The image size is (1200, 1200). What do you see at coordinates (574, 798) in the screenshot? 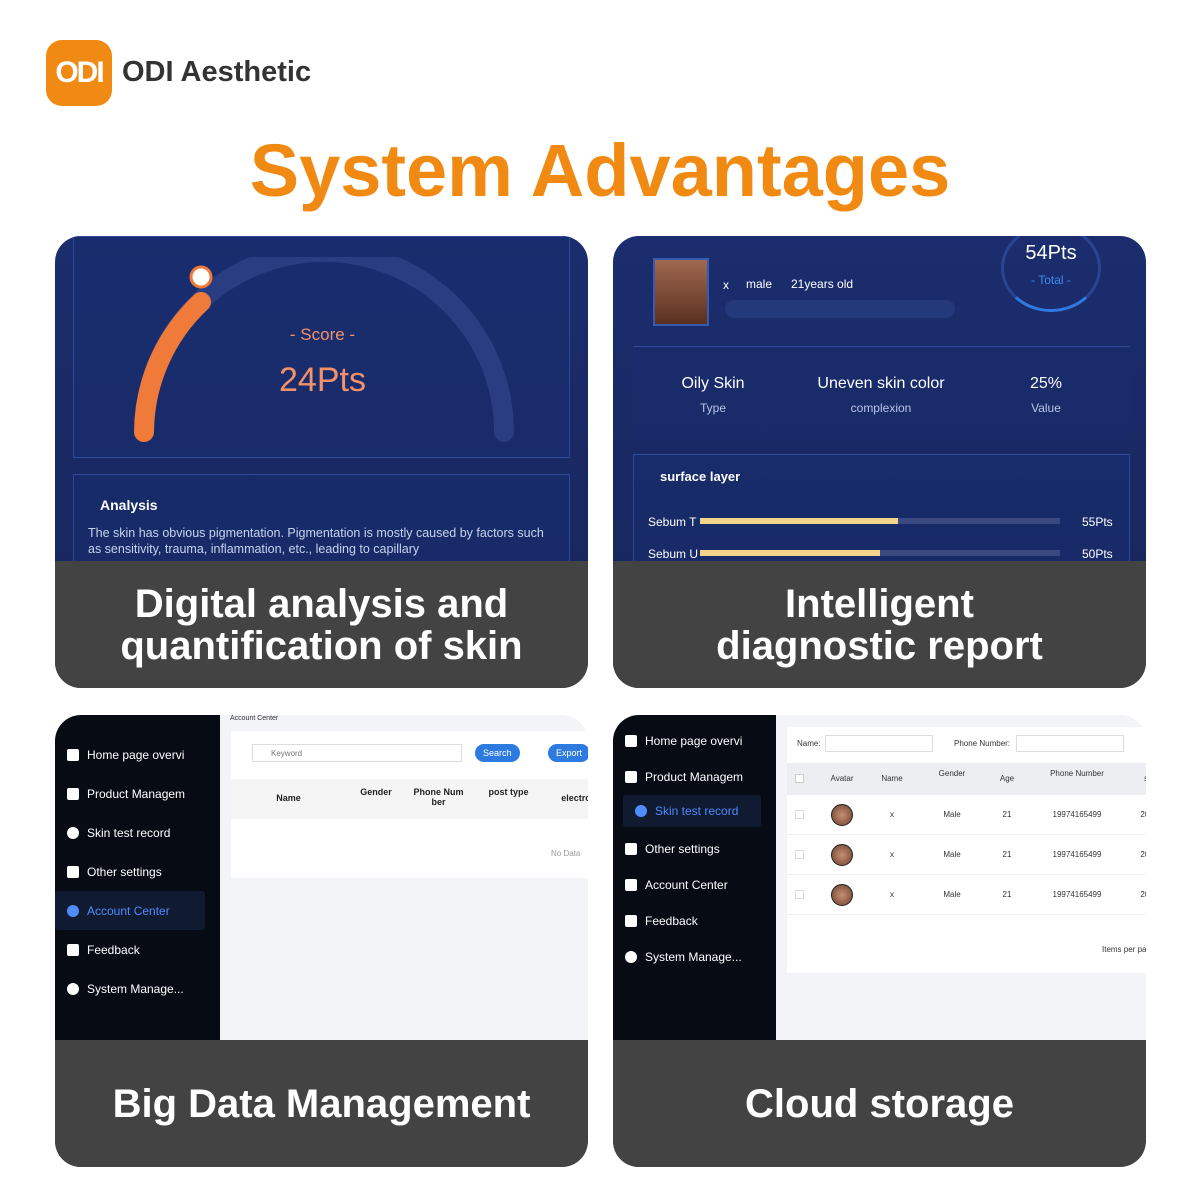
I see `column-header: electro` at bounding box center [574, 798].